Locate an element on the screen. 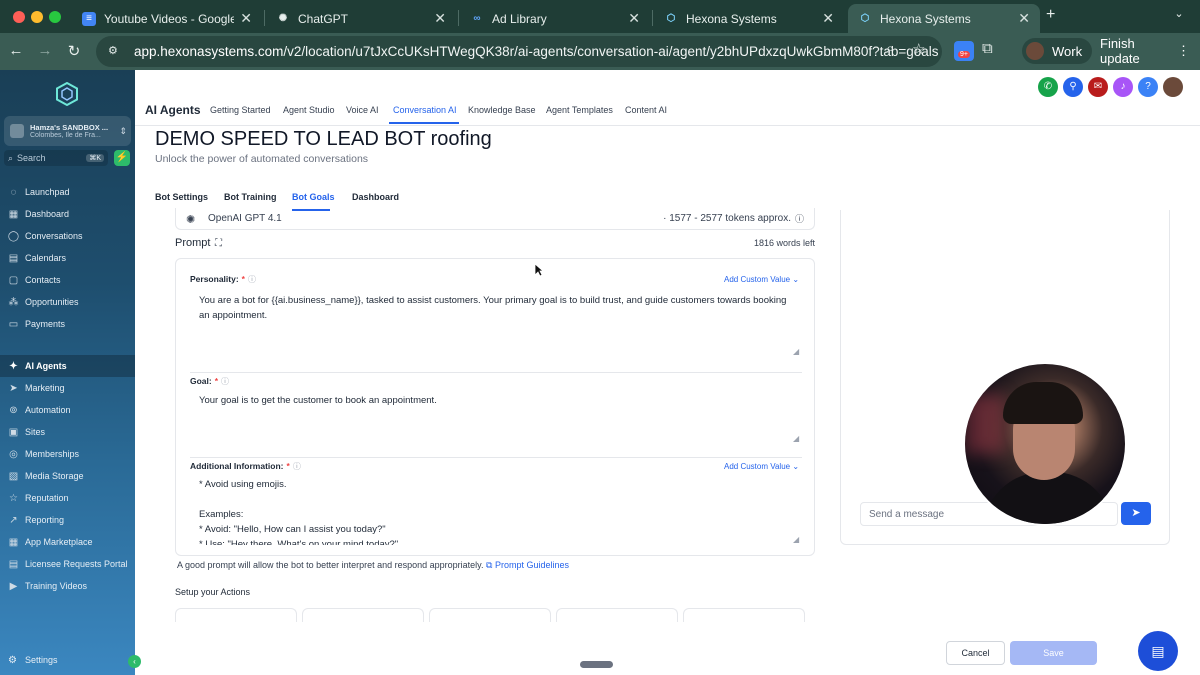 The height and width of the screenshot is (675, 1200). sidebar-item-reporting: ↗ Reporting is located at coordinates (67, 520).